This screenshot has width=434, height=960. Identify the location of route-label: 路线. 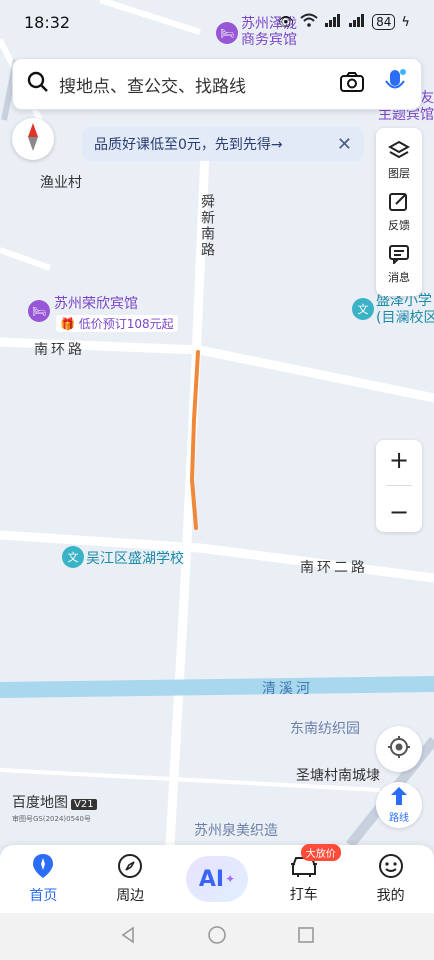
(399, 818).